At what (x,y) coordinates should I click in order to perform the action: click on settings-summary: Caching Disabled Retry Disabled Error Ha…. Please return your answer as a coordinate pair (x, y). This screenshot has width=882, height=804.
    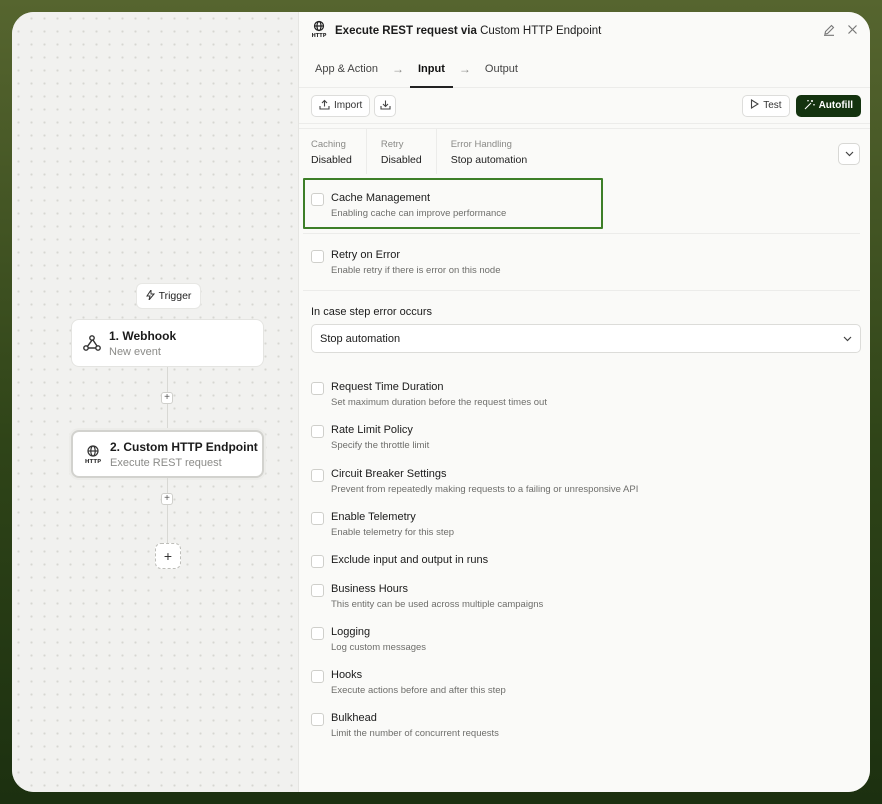
    Looking at the image, I should click on (584, 151).